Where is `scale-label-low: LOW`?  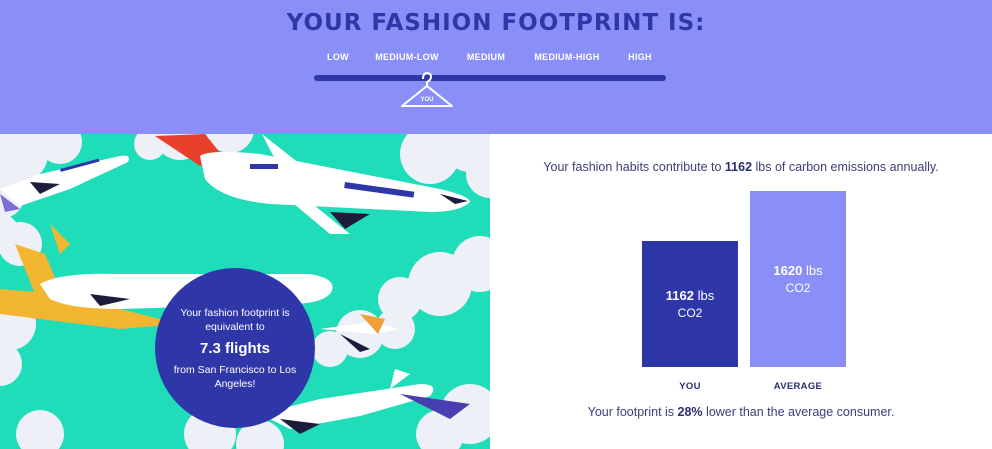
scale-label-low: LOW is located at coordinates (338, 57).